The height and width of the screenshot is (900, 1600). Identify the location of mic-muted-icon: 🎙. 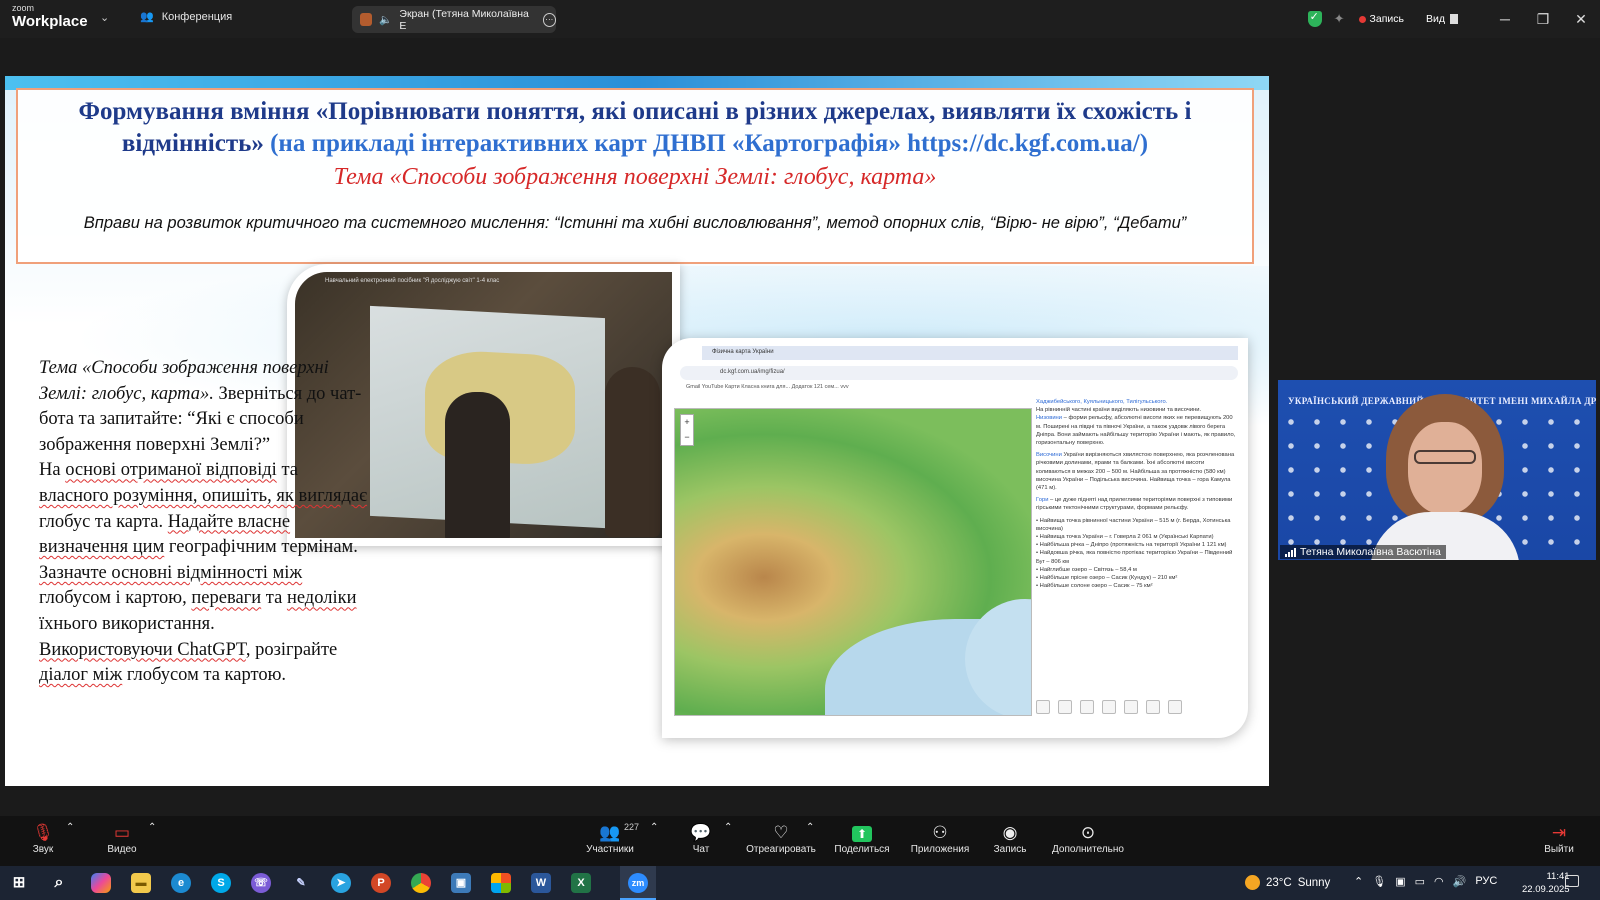
(43, 832).